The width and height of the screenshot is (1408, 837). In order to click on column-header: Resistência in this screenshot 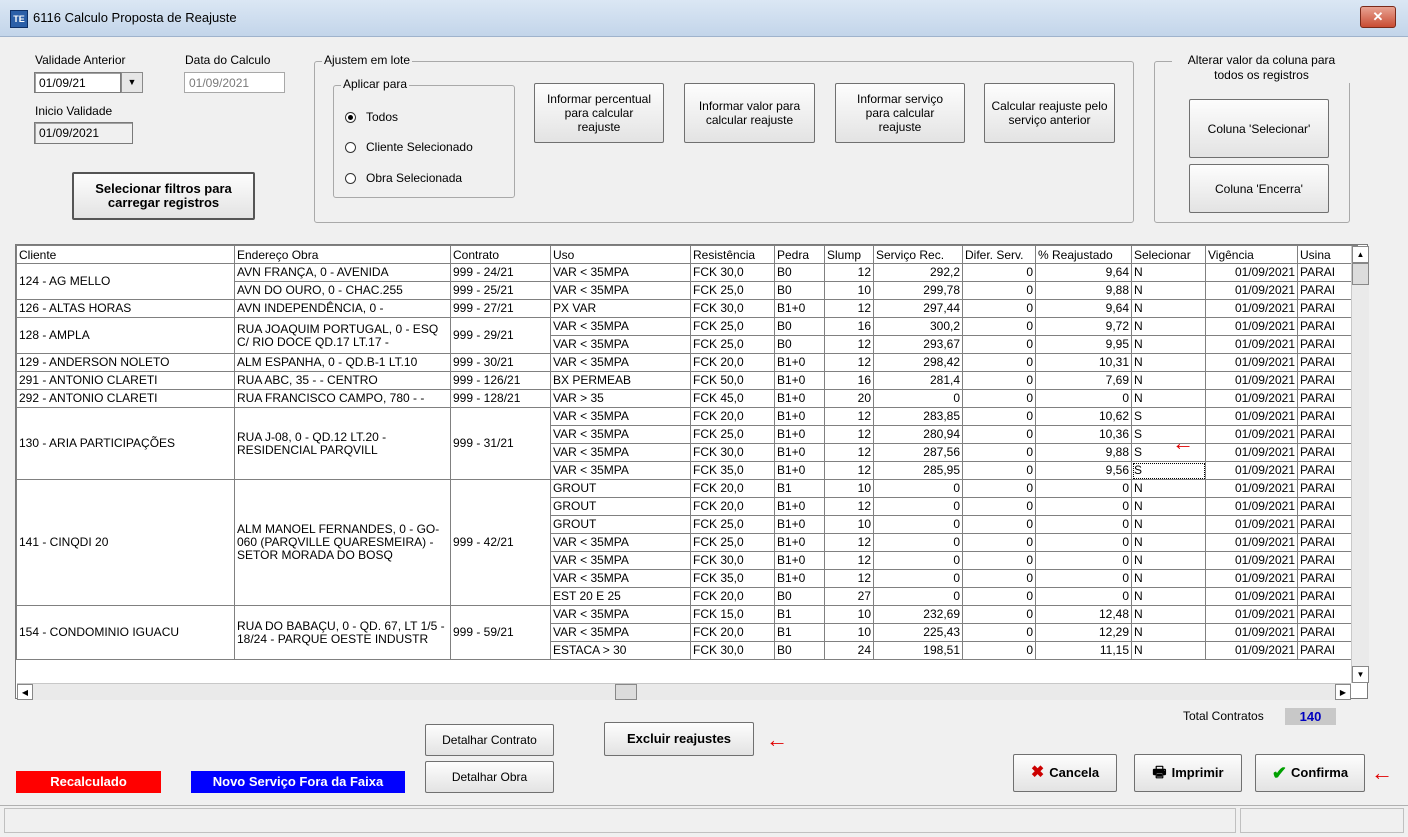, I will do `click(732, 254)`.